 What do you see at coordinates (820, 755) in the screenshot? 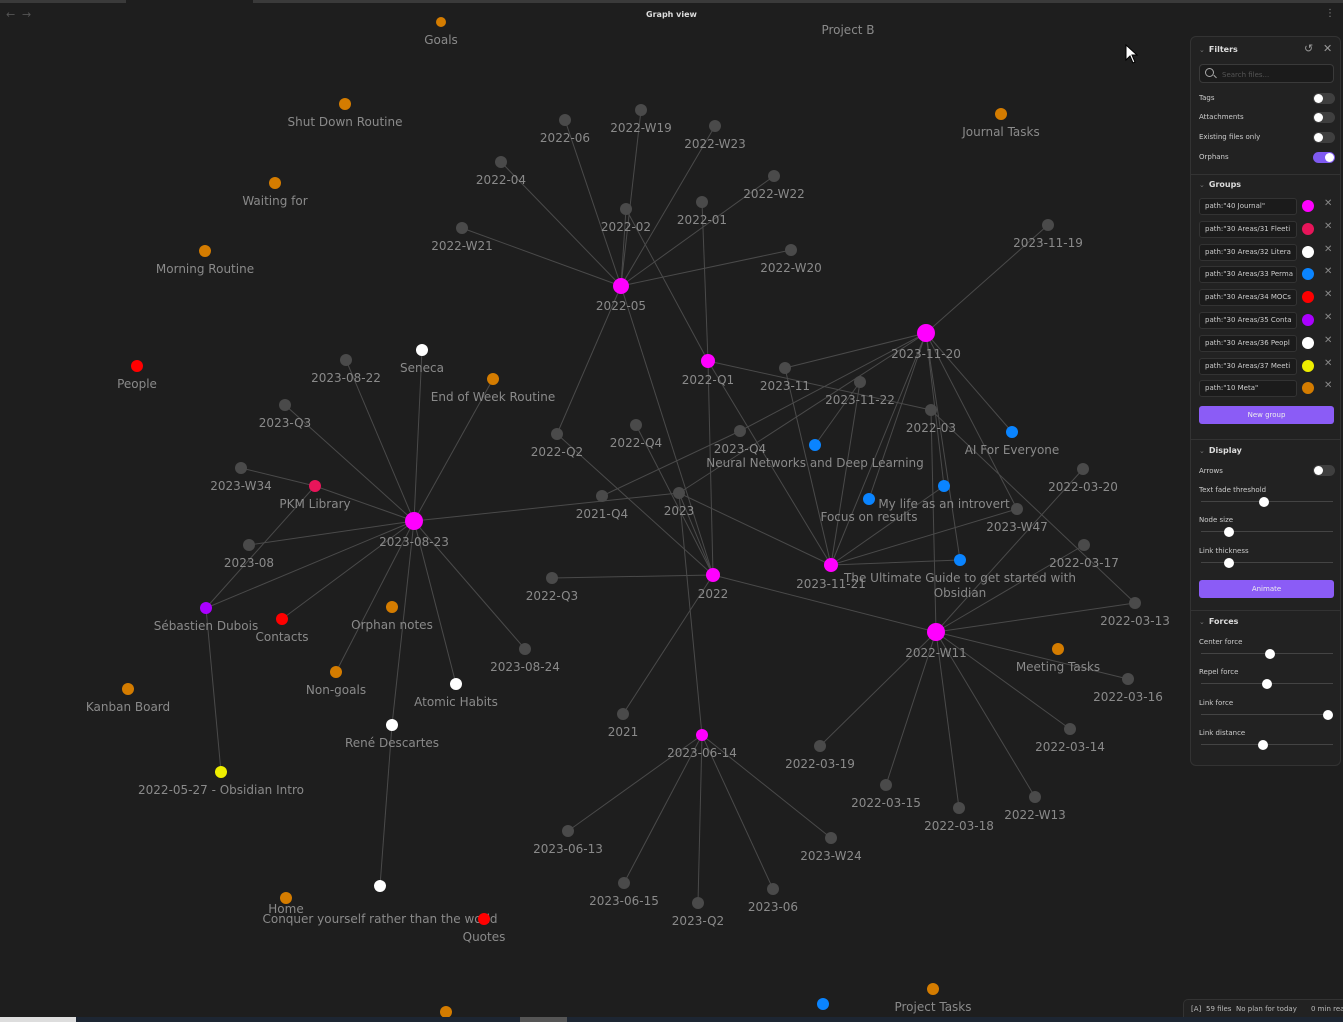
I see `graph-node-2022-03-19: 2022-03-19` at bounding box center [820, 755].